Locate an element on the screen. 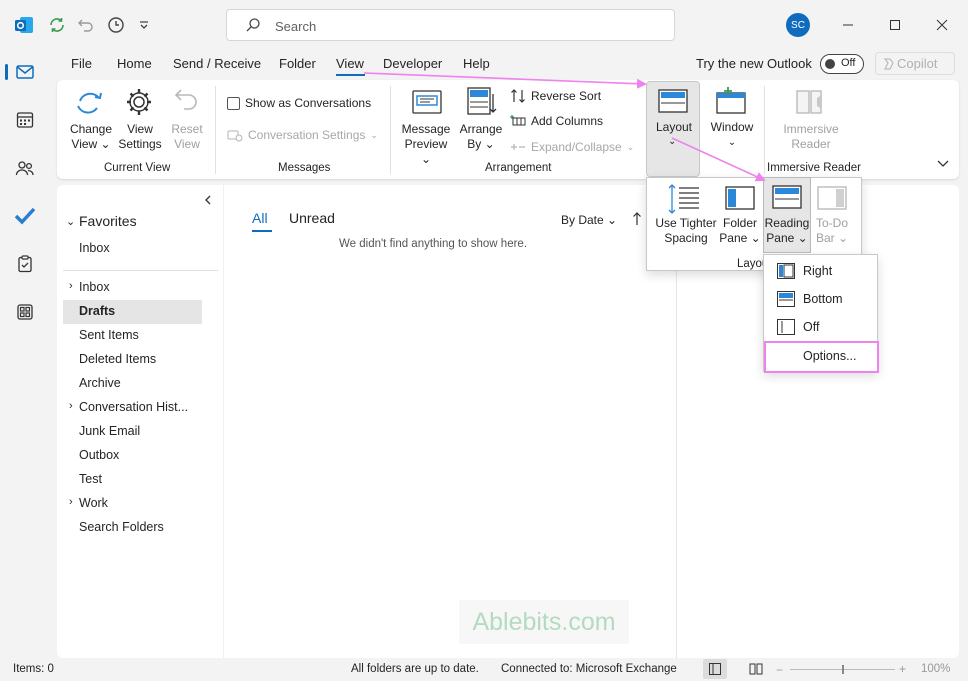  change-view-button: Change View ⌄ is located at coordinates (91, 137).